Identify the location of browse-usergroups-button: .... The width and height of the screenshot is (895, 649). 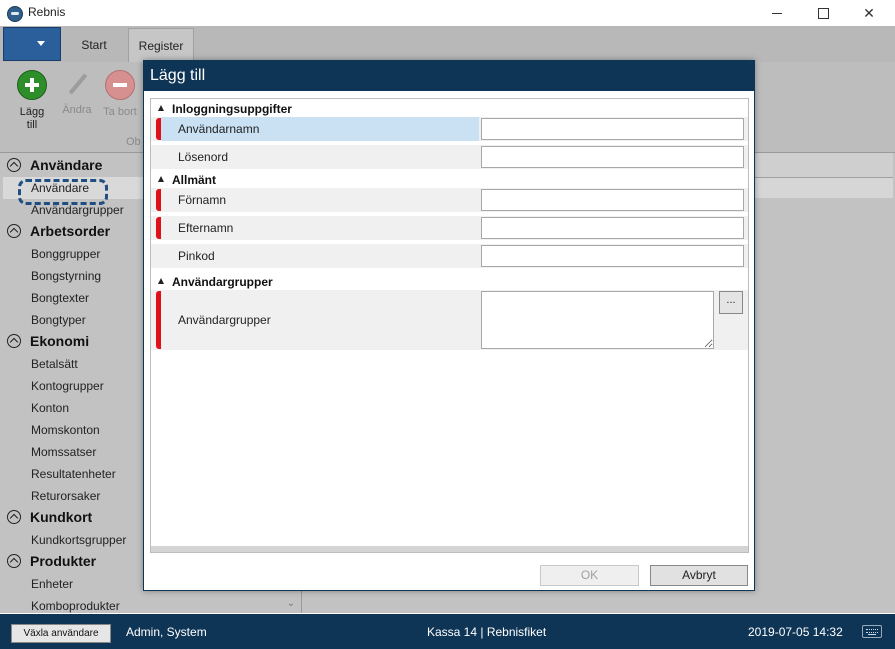
(731, 302).